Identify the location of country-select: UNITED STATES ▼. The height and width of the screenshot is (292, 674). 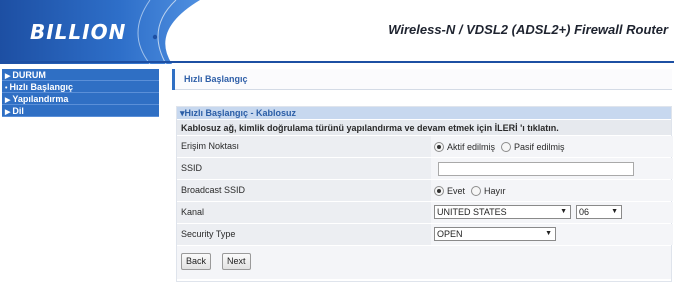
(502, 212).